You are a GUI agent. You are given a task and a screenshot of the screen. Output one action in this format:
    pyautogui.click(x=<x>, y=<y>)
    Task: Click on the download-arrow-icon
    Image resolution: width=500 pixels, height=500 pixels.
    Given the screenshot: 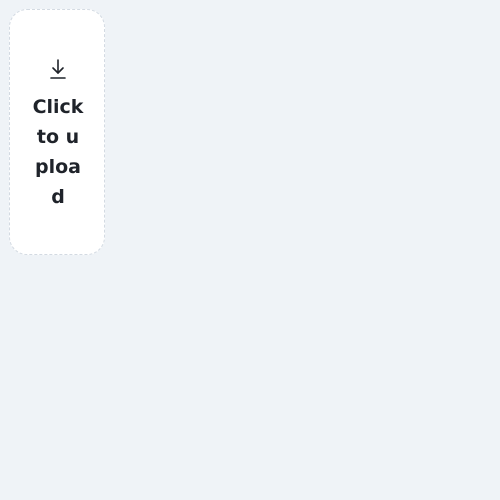 What is the action you would take?
    pyautogui.click(x=58, y=69)
    